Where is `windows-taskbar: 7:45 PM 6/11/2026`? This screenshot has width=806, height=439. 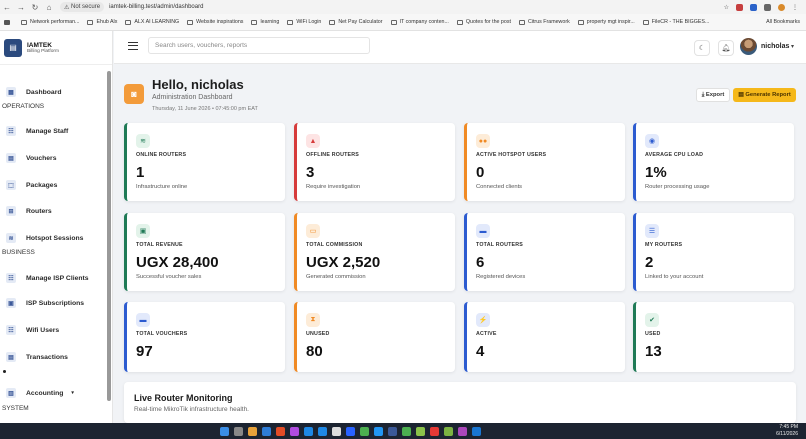 windows-taskbar: 7:45 PM 6/11/2026 is located at coordinates (403, 431).